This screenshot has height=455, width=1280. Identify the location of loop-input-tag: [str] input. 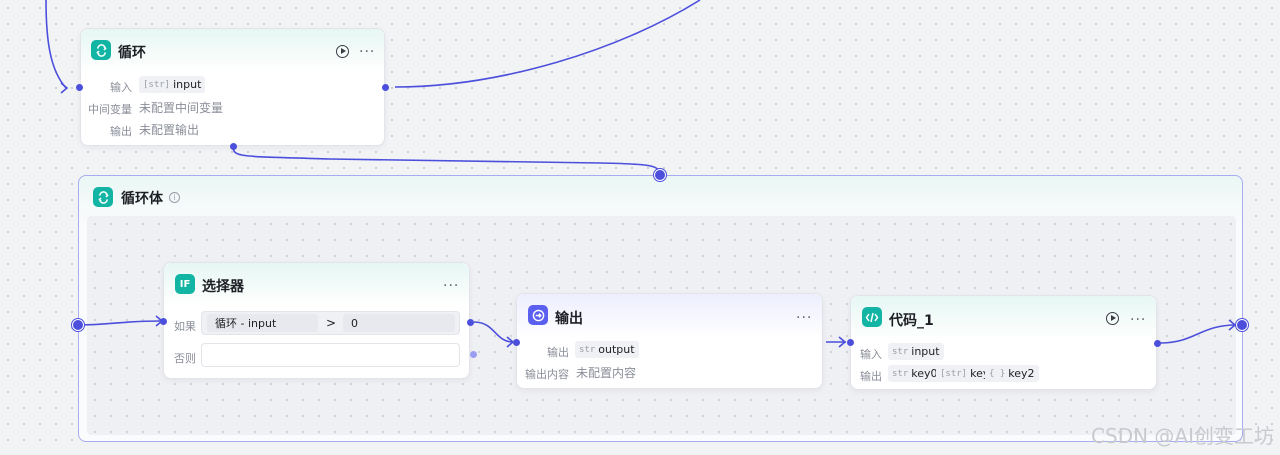
(172, 84).